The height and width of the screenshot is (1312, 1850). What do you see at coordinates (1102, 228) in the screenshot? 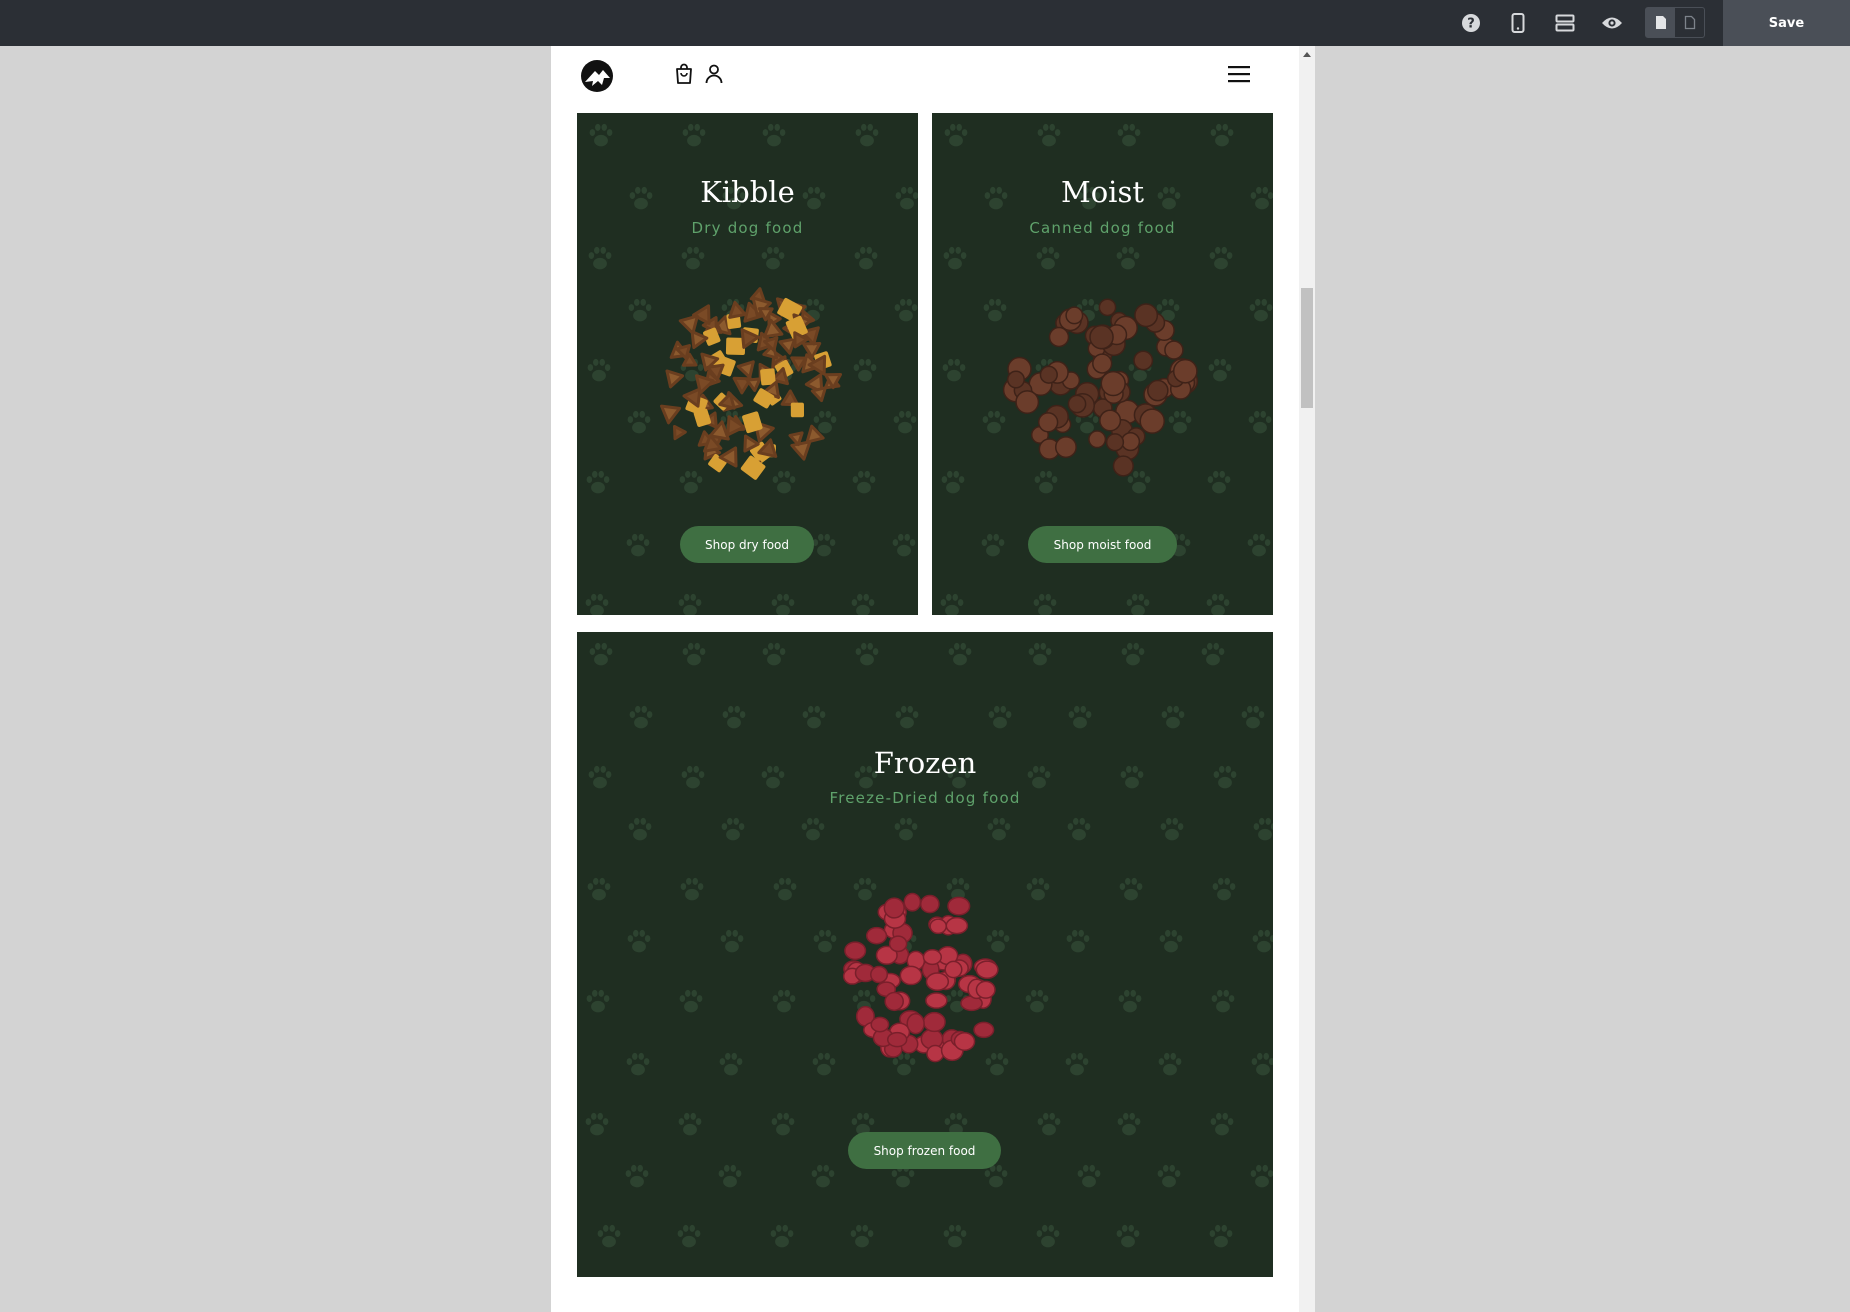
I see `card-subtitle: Canned dog food` at bounding box center [1102, 228].